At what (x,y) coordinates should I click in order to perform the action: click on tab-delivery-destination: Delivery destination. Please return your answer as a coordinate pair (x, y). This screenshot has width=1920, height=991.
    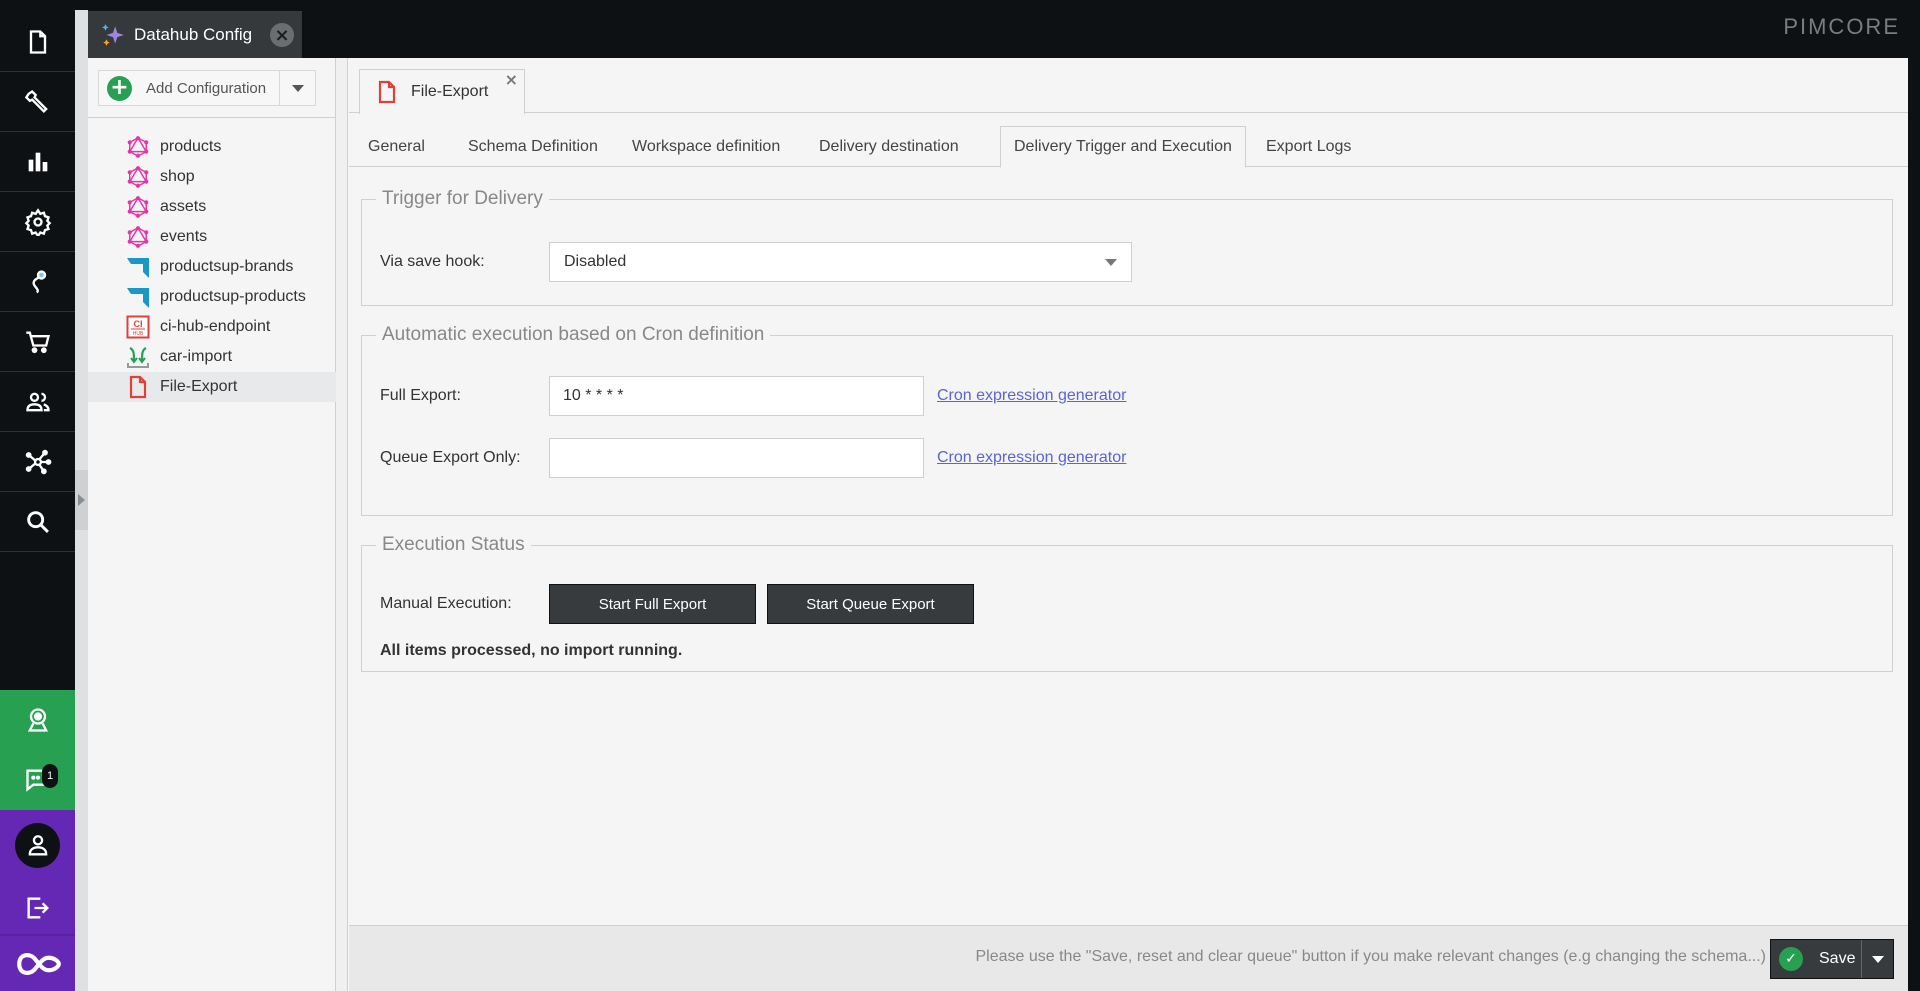
    Looking at the image, I should click on (889, 146).